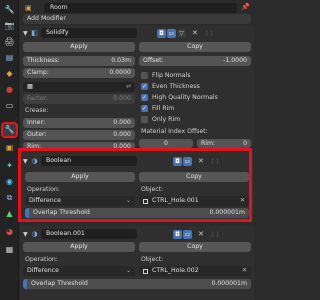 This screenshot has width=320, height=300. What do you see at coordinates (9, 74) in the screenshot?
I see `scene-icon: ◆` at bounding box center [9, 74].